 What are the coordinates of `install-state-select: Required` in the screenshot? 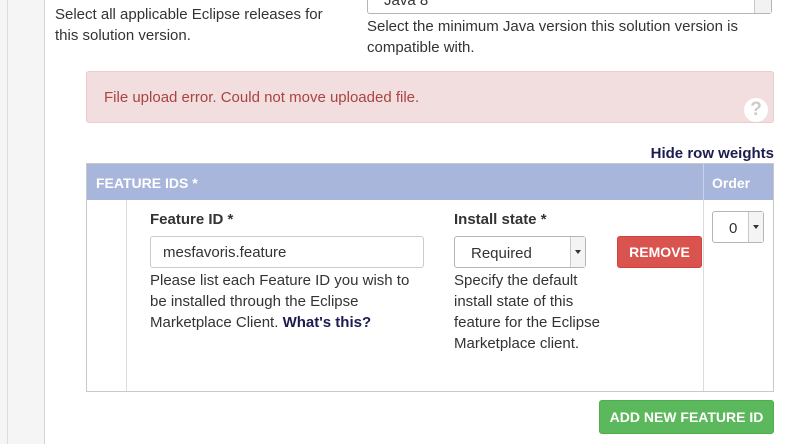 It's located at (520, 252).